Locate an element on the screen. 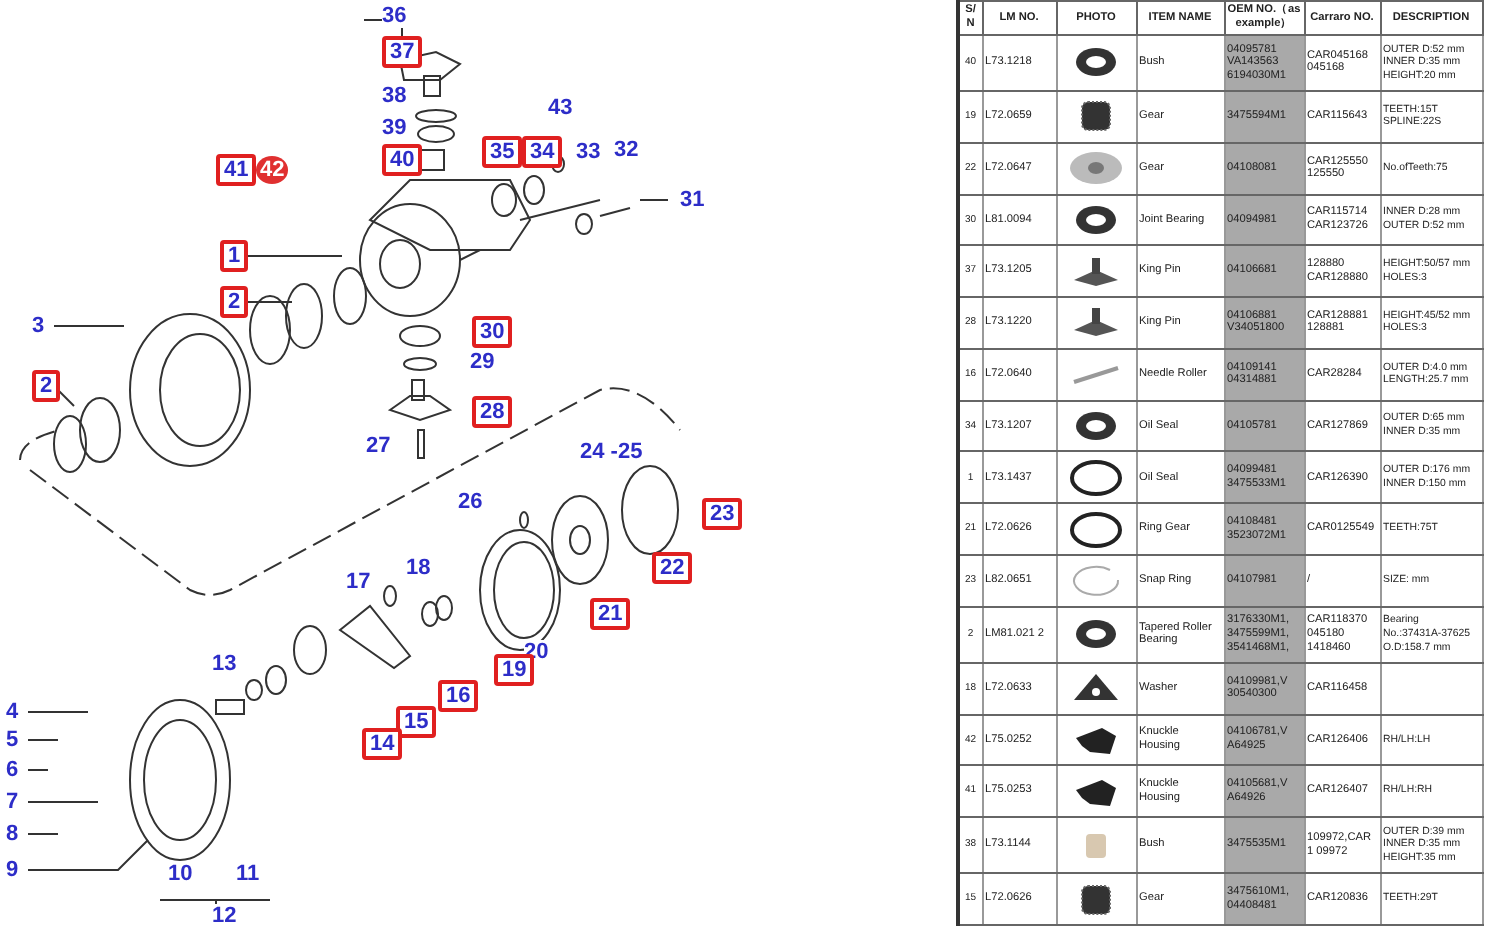  part-number-callout: 4 is located at coordinates (12, 712).